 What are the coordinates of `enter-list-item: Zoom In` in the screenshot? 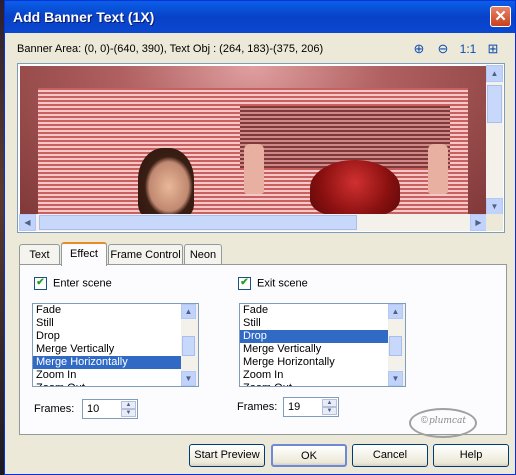 It's located at (115, 375).